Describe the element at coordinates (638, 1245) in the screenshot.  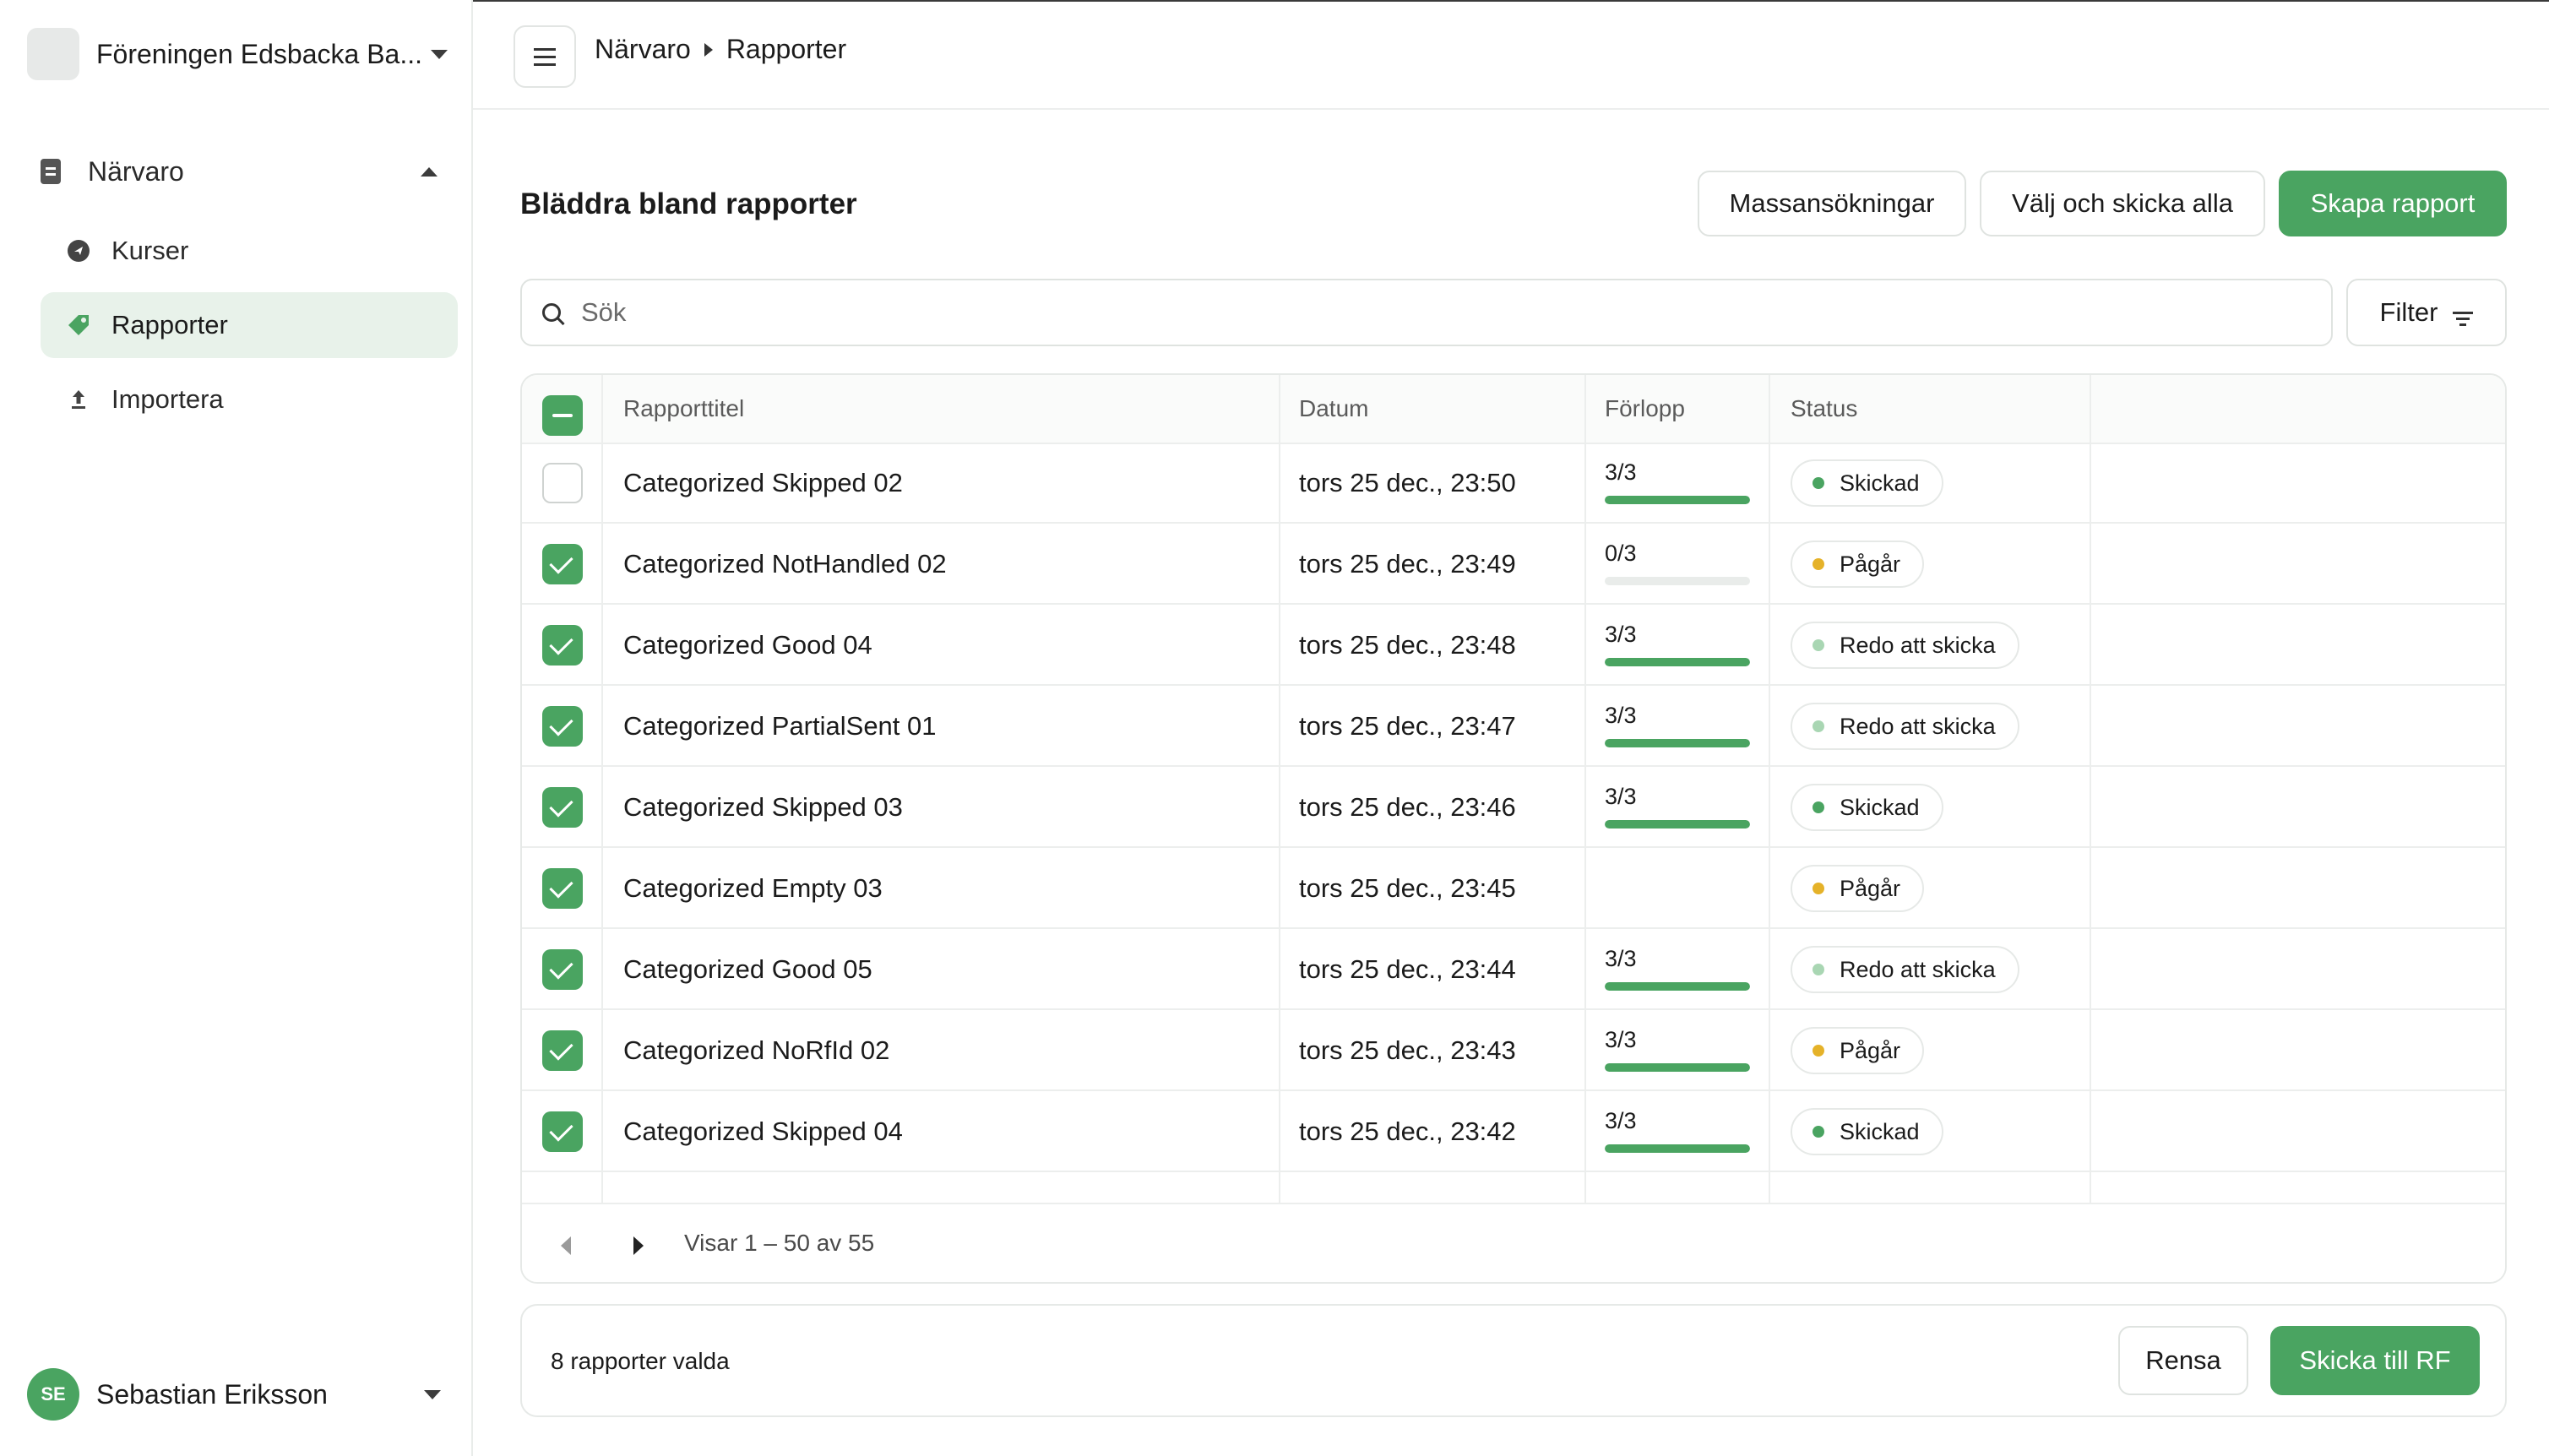
I see `next-page-icon` at that location.